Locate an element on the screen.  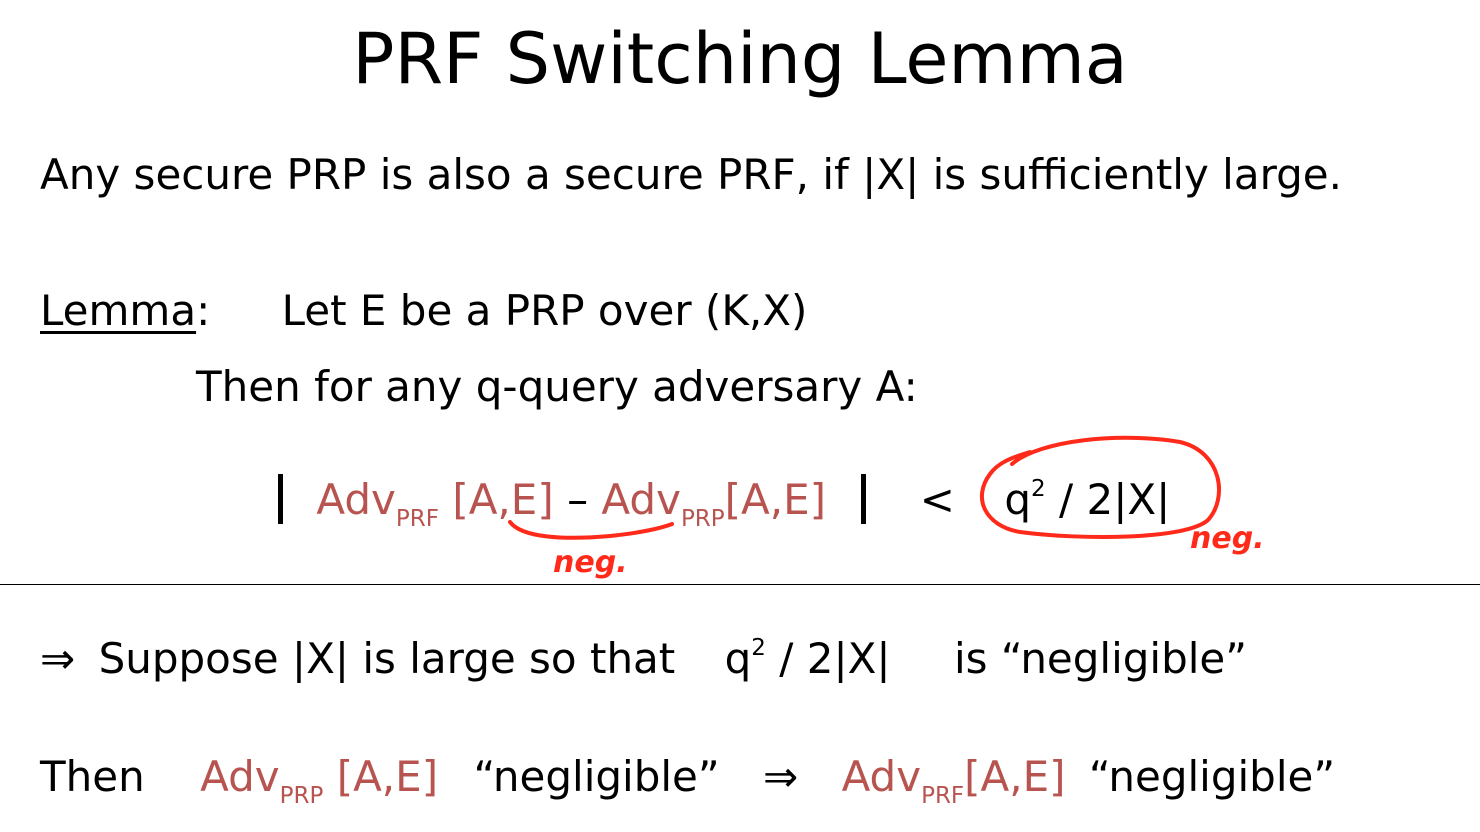
abs-bar-left is located at coordinates (280, 499).